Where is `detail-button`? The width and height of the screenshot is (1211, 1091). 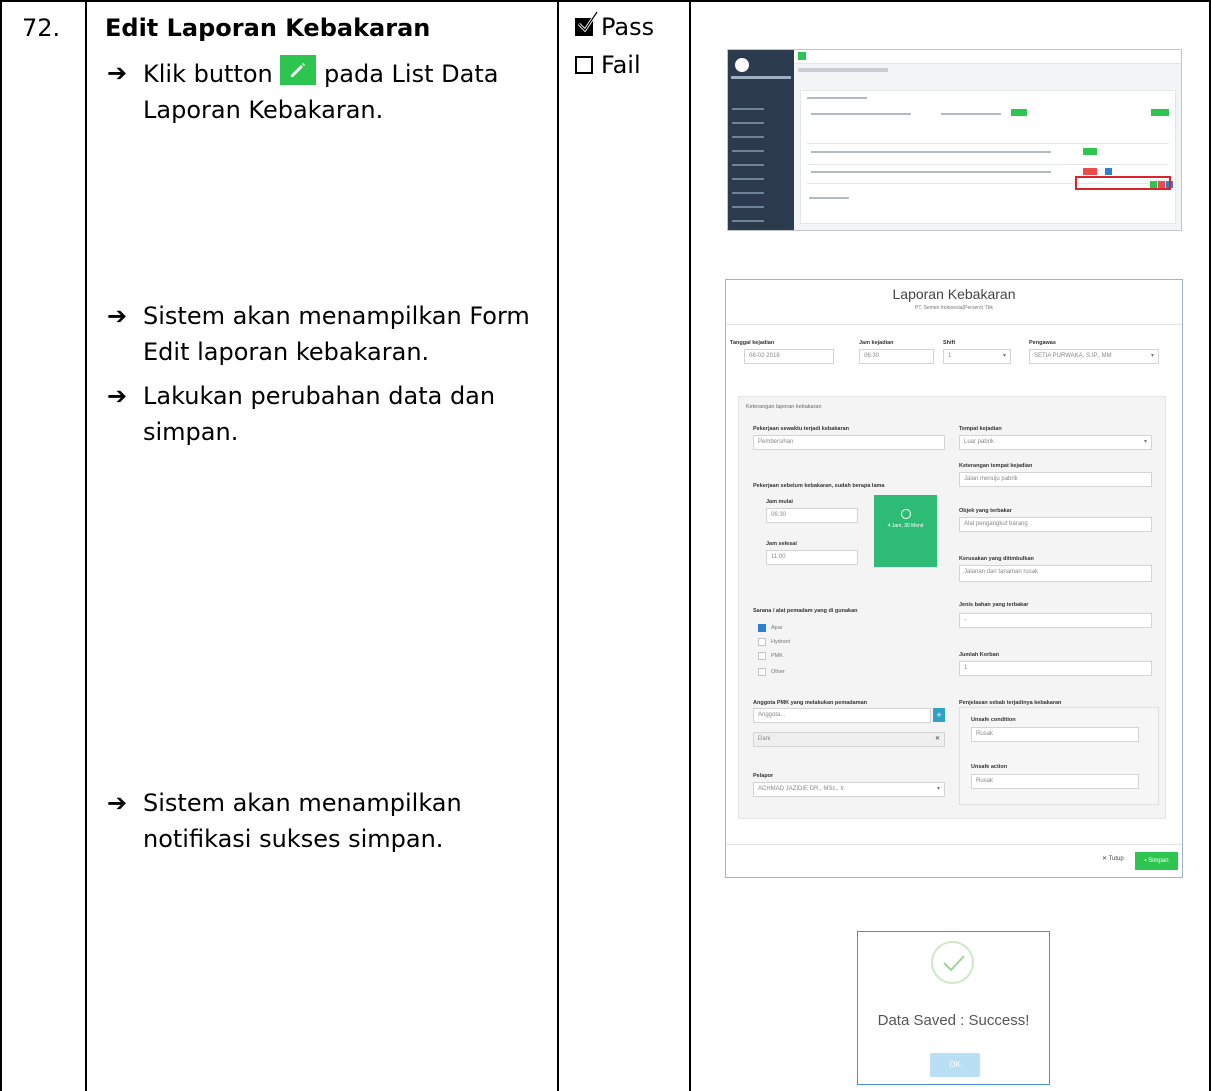 detail-button is located at coordinates (1108, 171).